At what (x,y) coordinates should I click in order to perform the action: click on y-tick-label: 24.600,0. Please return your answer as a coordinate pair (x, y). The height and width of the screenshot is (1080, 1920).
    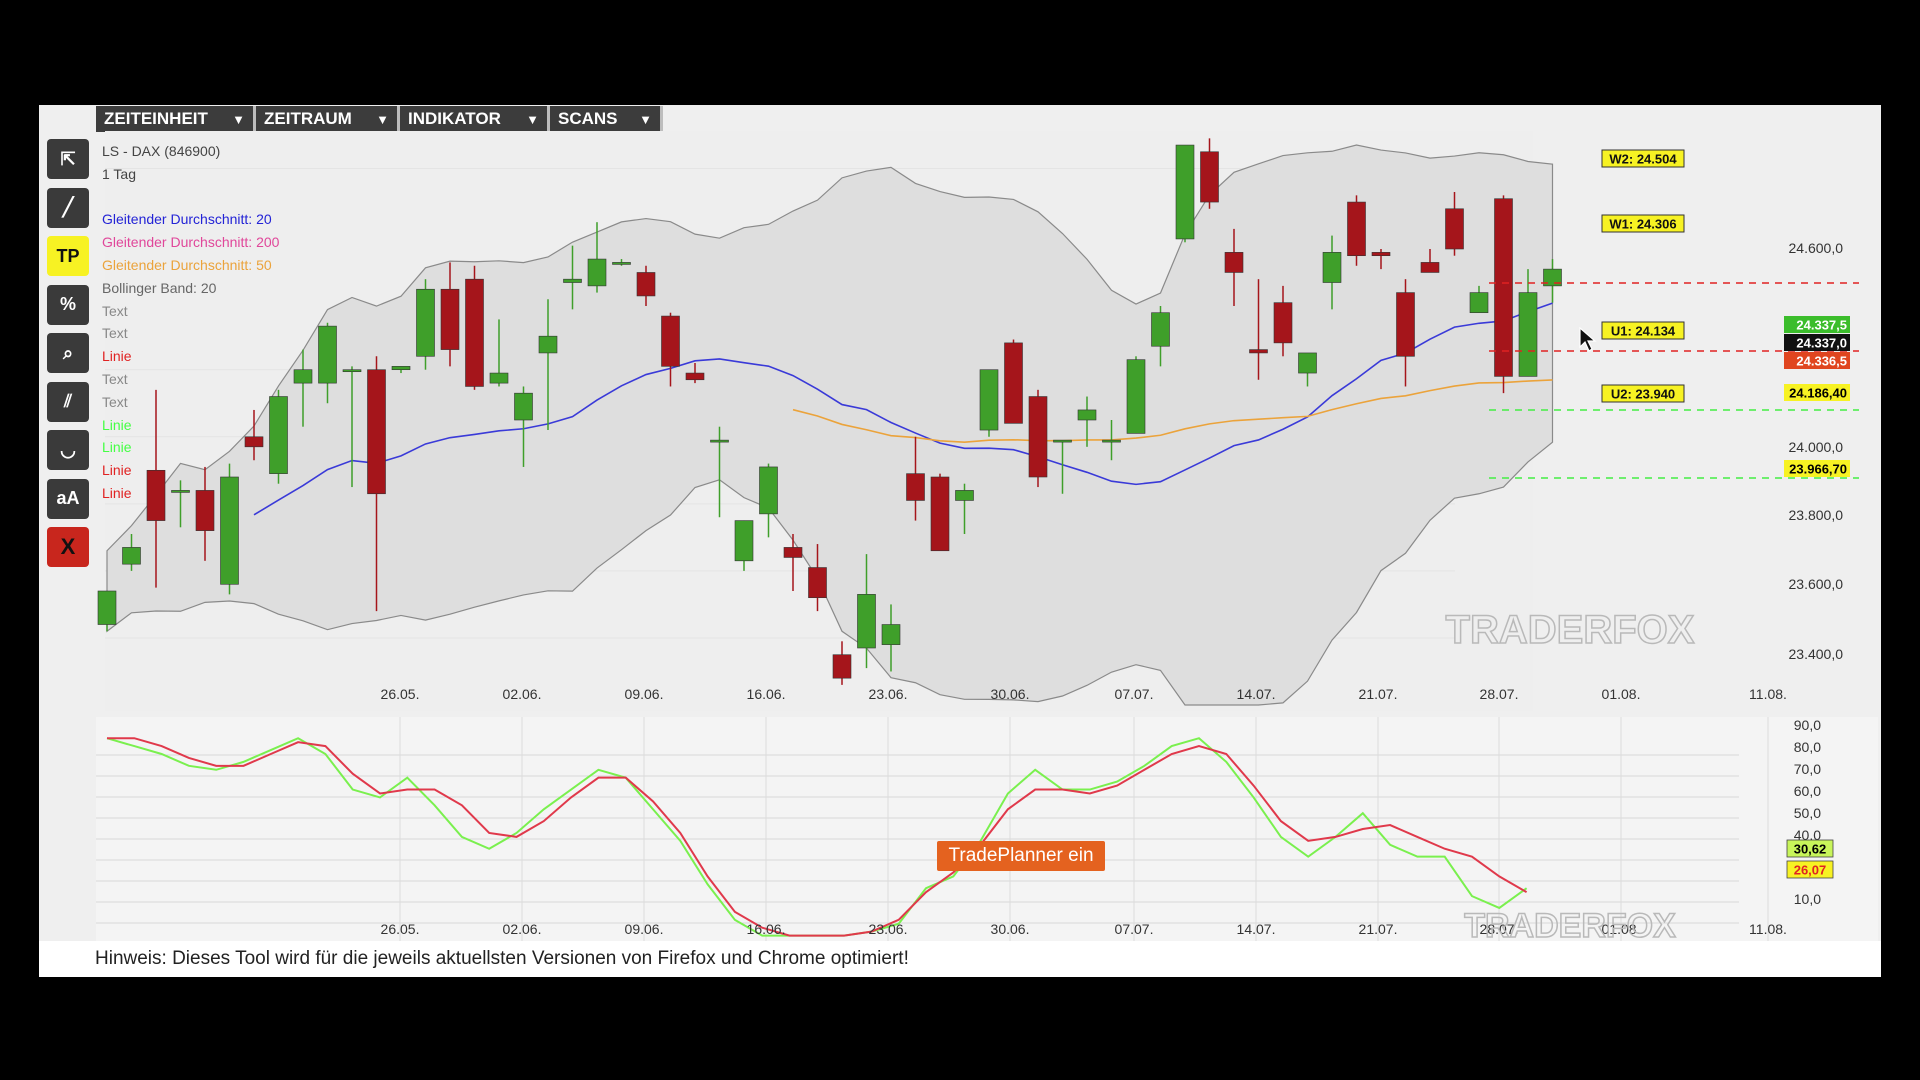
    Looking at the image, I should click on (1816, 248).